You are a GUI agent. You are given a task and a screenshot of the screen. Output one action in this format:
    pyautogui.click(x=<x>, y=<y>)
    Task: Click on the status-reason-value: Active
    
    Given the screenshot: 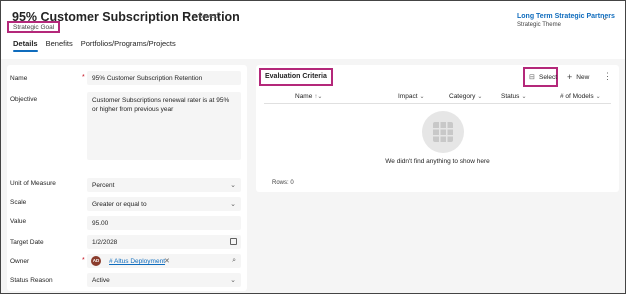 What is the action you would take?
    pyautogui.click(x=101, y=280)
    